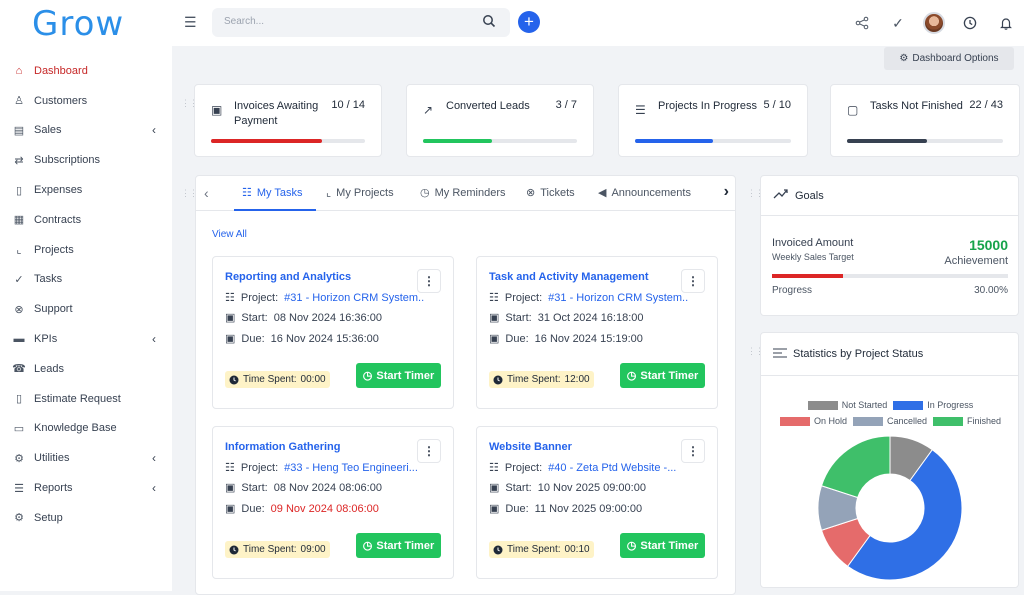  Describe the element at coordinates (277, 379) in the screenshot. I see `time-spent-badge: Time Spent: 00:00` at that location.